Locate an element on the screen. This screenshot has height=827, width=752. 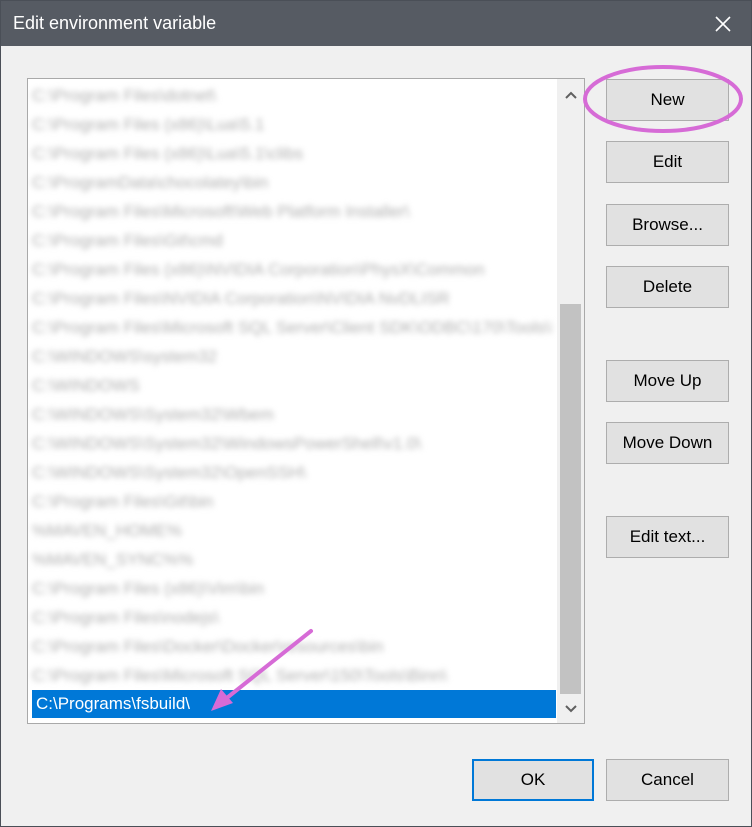
chevron-up-icon is located at coordinates (570, 95).